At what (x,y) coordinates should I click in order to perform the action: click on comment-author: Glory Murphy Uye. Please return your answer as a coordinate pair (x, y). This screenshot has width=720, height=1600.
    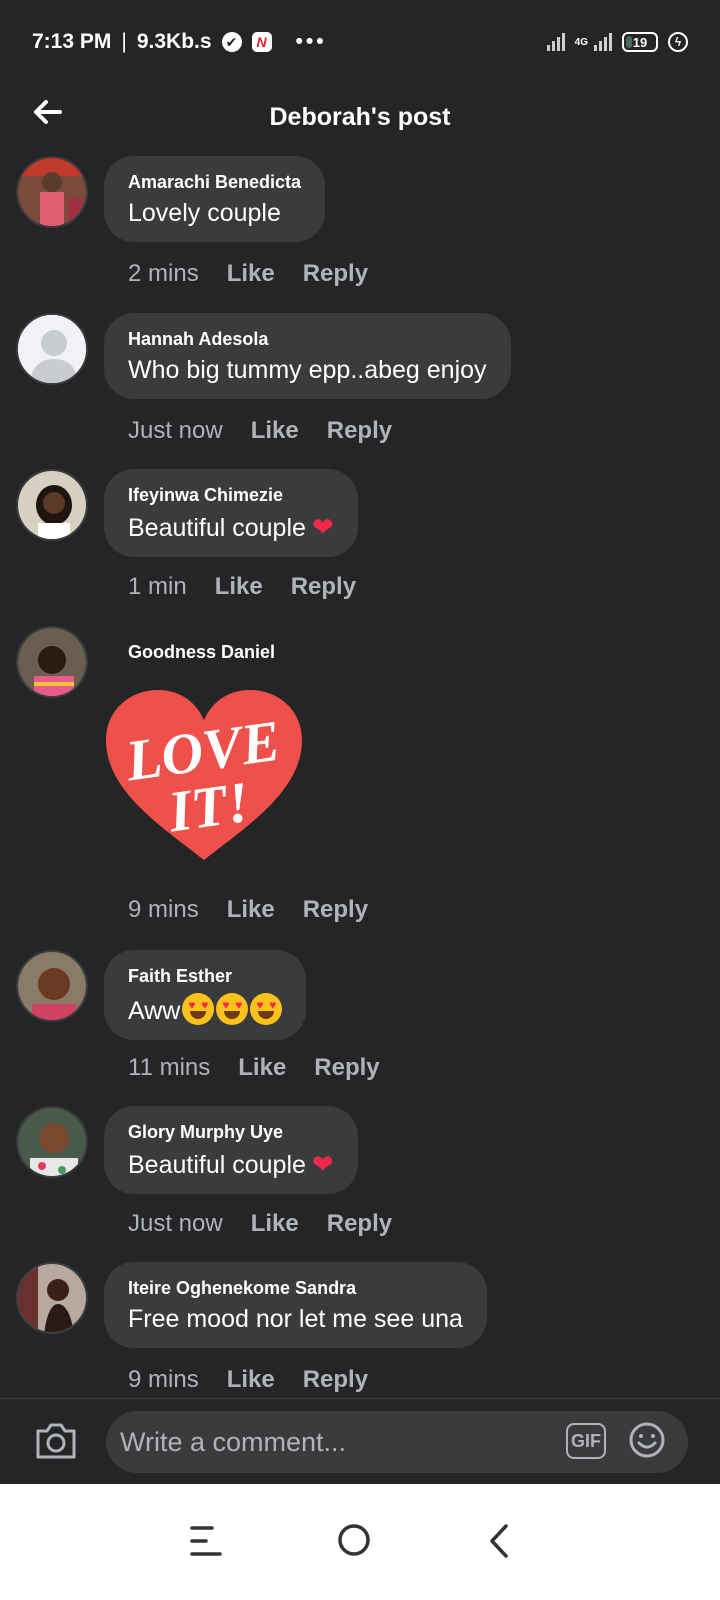
    Looking at the image, I should click on (231, 1132).